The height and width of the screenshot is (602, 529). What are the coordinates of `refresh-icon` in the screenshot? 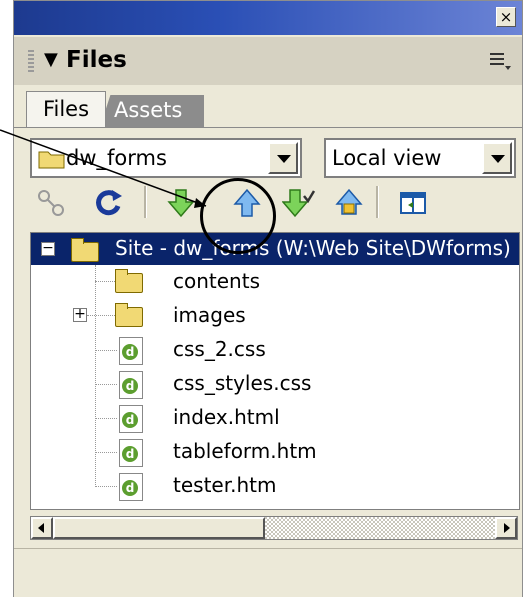 It's located at (109, 203).